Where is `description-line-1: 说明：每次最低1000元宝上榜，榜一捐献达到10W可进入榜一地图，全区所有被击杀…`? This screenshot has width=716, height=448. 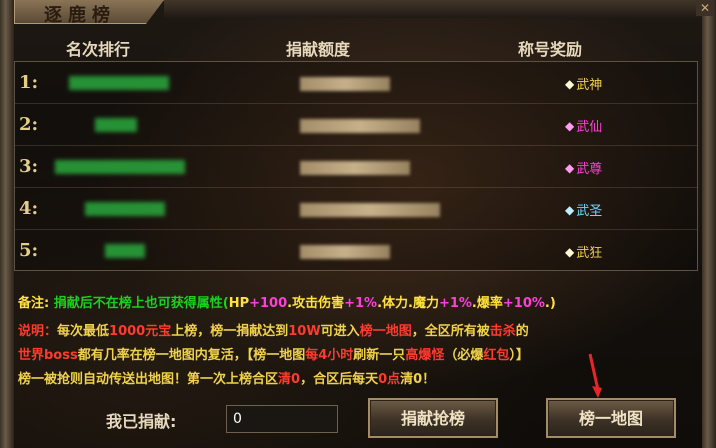
description-line-1: 说明：每次最低1000元宝上榜，榜一捐献达到10W可进入榜一地图，全区所有被击杀… is located at coordinates (363, 332).